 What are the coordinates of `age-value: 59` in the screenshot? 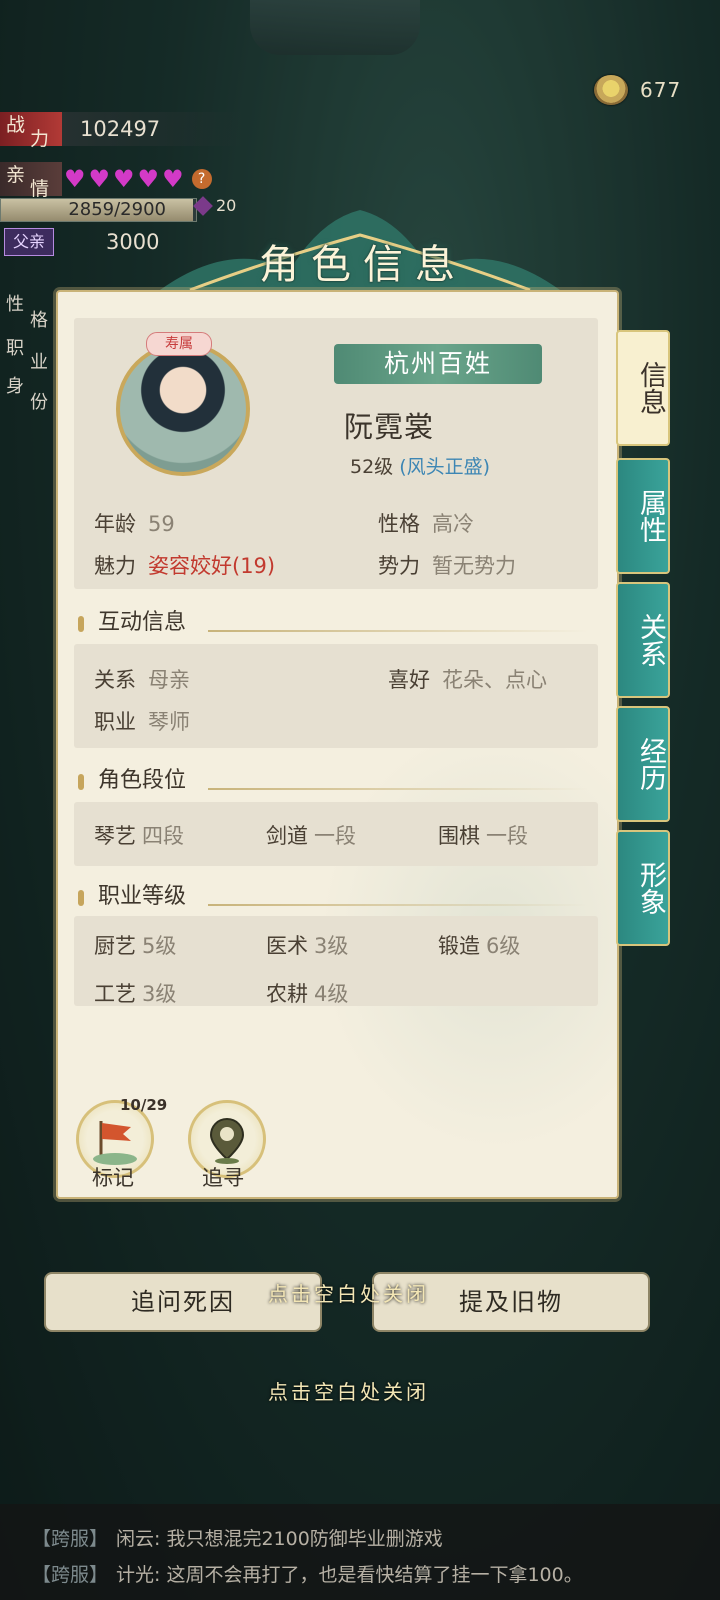 It's located at (161, 524).